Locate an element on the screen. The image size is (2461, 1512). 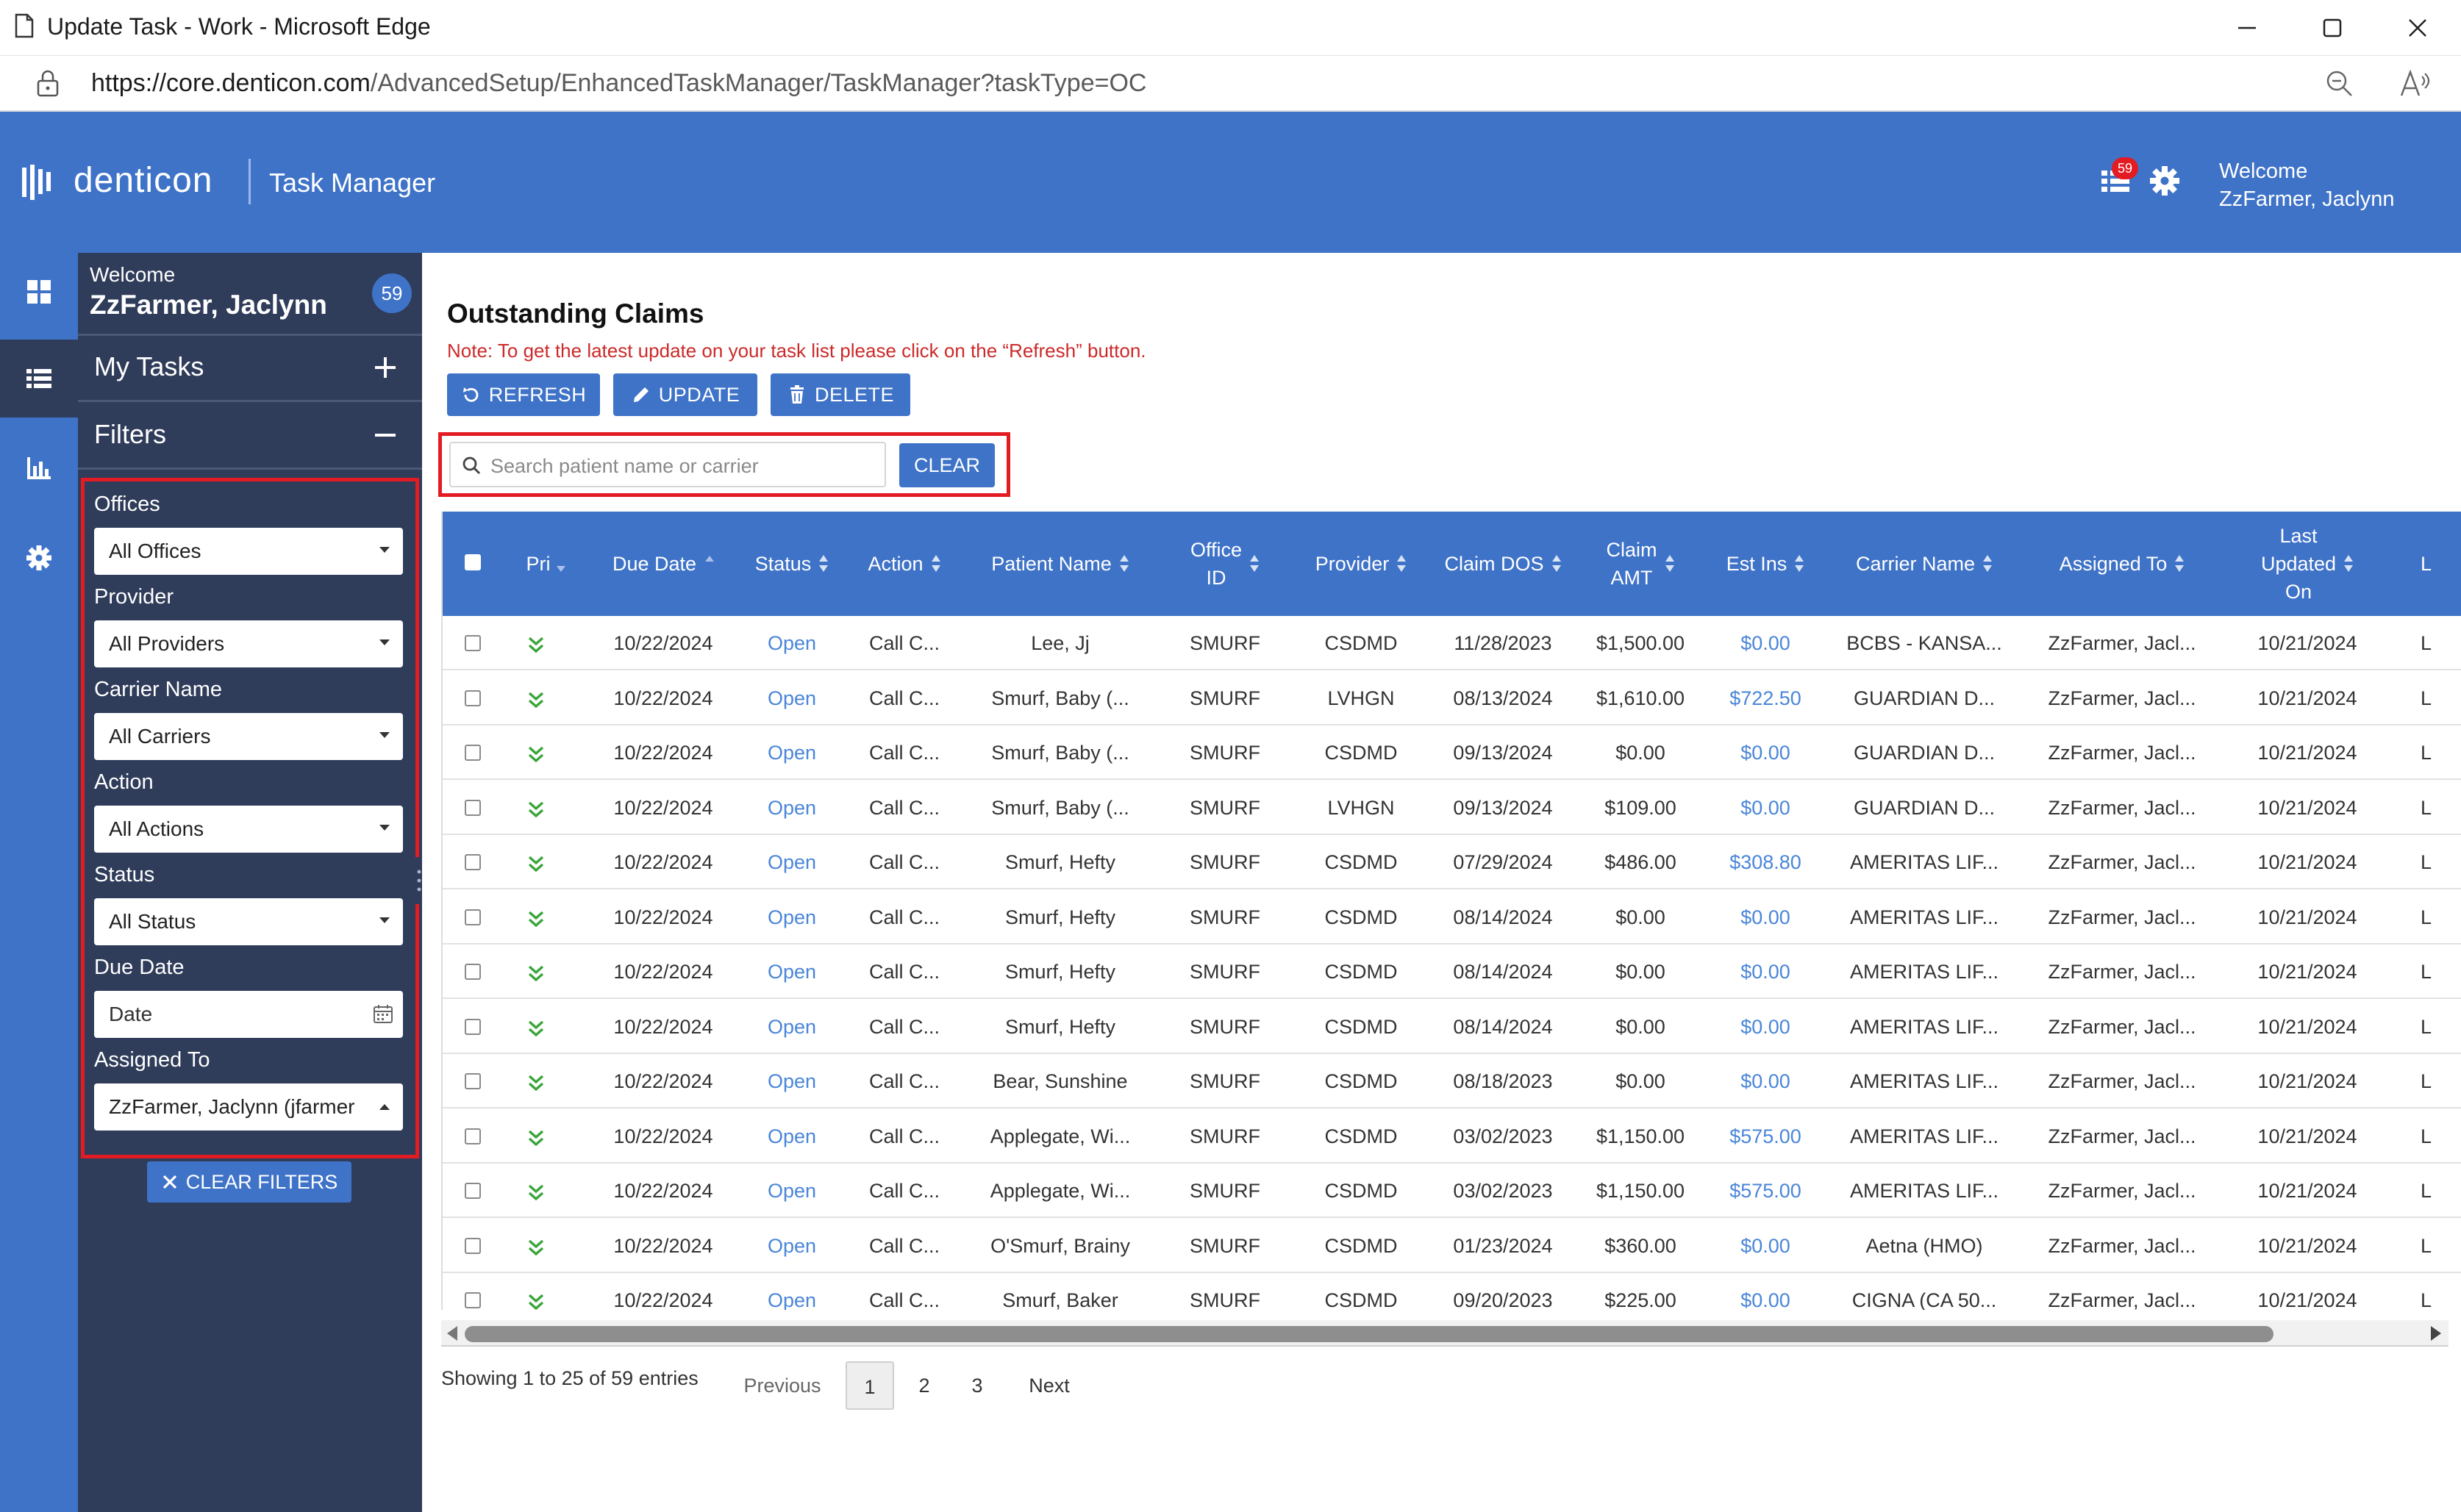
calendar-icon is located at coordinates (383, 1014).